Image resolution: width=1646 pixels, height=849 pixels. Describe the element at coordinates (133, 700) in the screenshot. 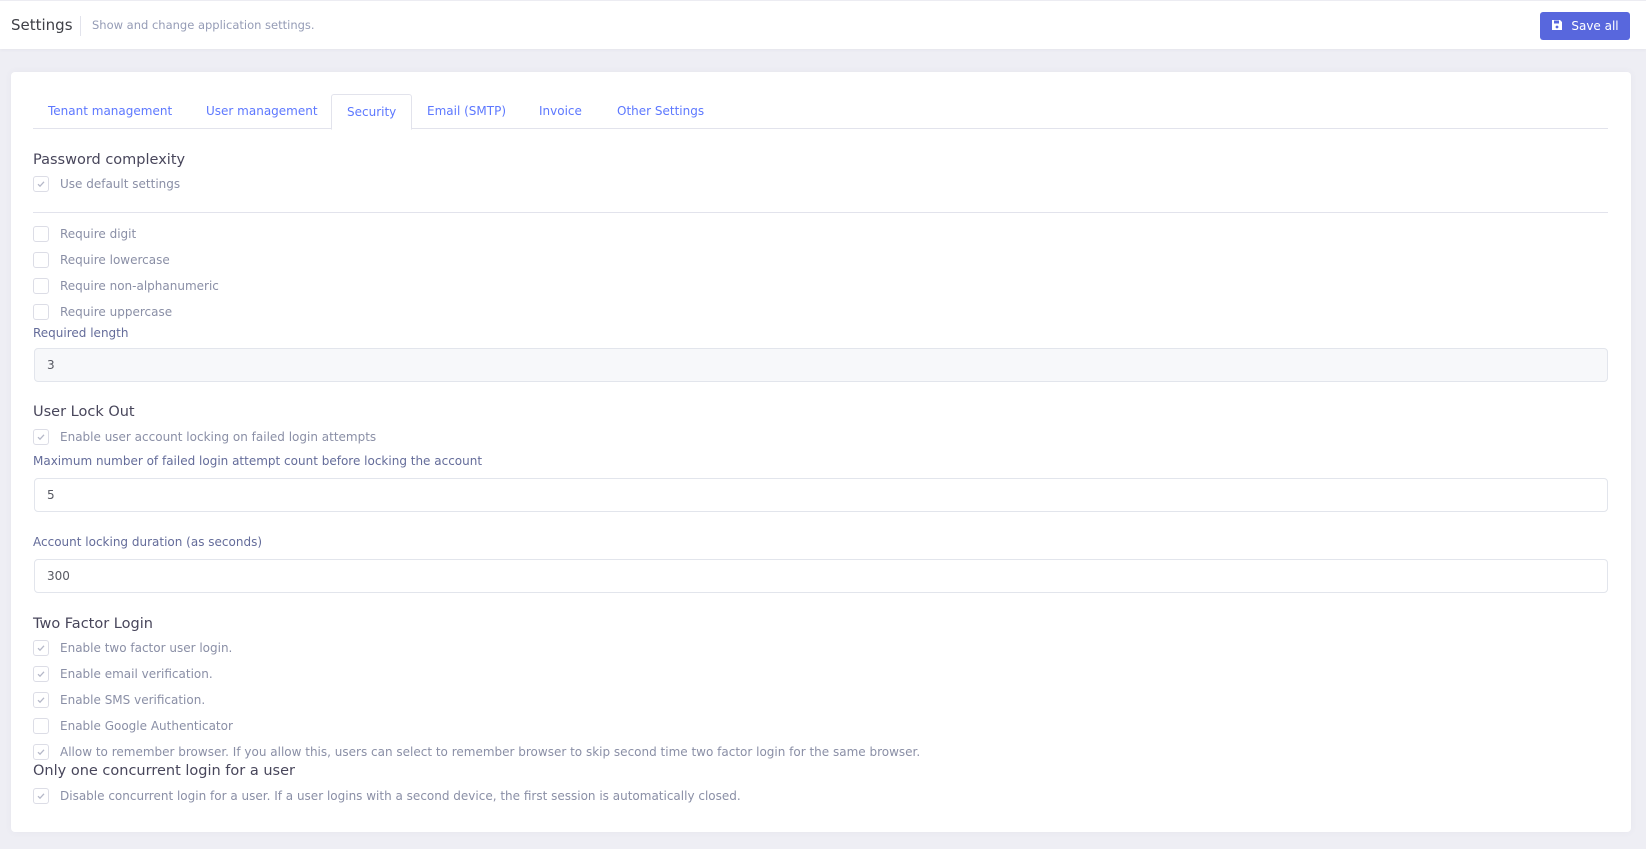

I see `checkbox-label: Enable SMS verification.` at that location.